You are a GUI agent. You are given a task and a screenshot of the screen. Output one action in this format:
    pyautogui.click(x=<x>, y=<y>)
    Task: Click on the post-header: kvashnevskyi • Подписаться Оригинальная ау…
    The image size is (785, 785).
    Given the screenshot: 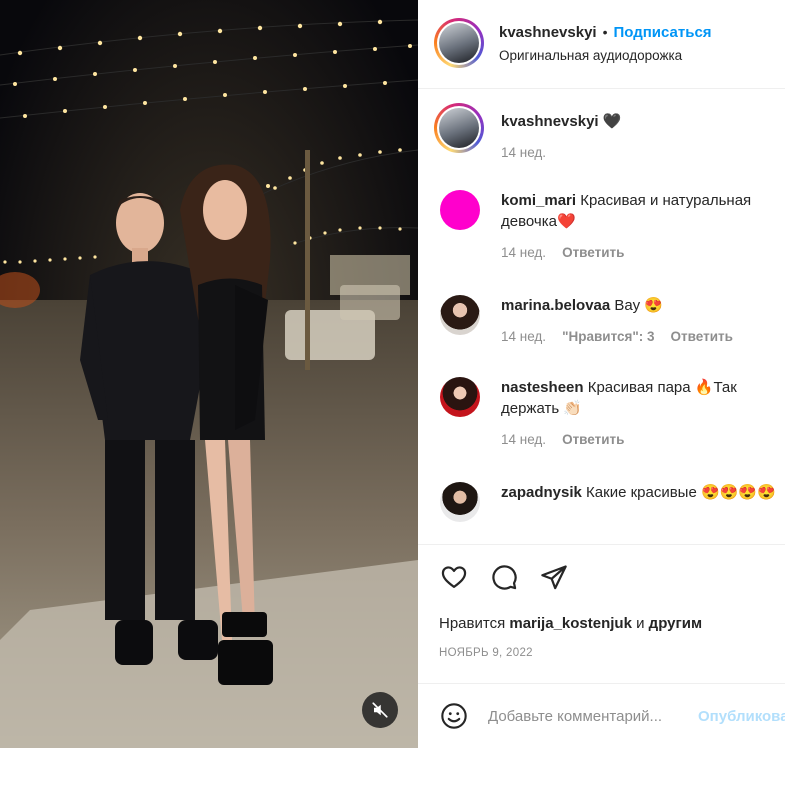 What is the action you would take?
    pyautogui.click(x=601, y=44)
    